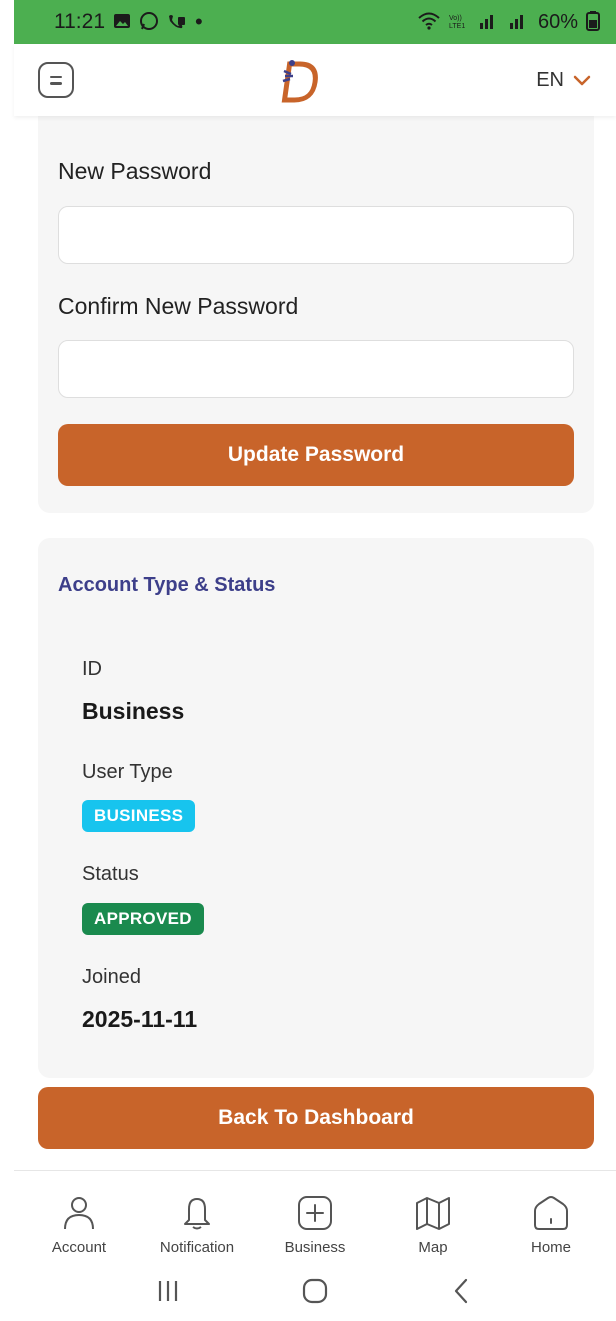 Image resolution: width=616 pixels, height=1321 pixels. Describe the element at coordinates (143, 919) in the screenshot. I see `status-badge: APPROVED` at that location.